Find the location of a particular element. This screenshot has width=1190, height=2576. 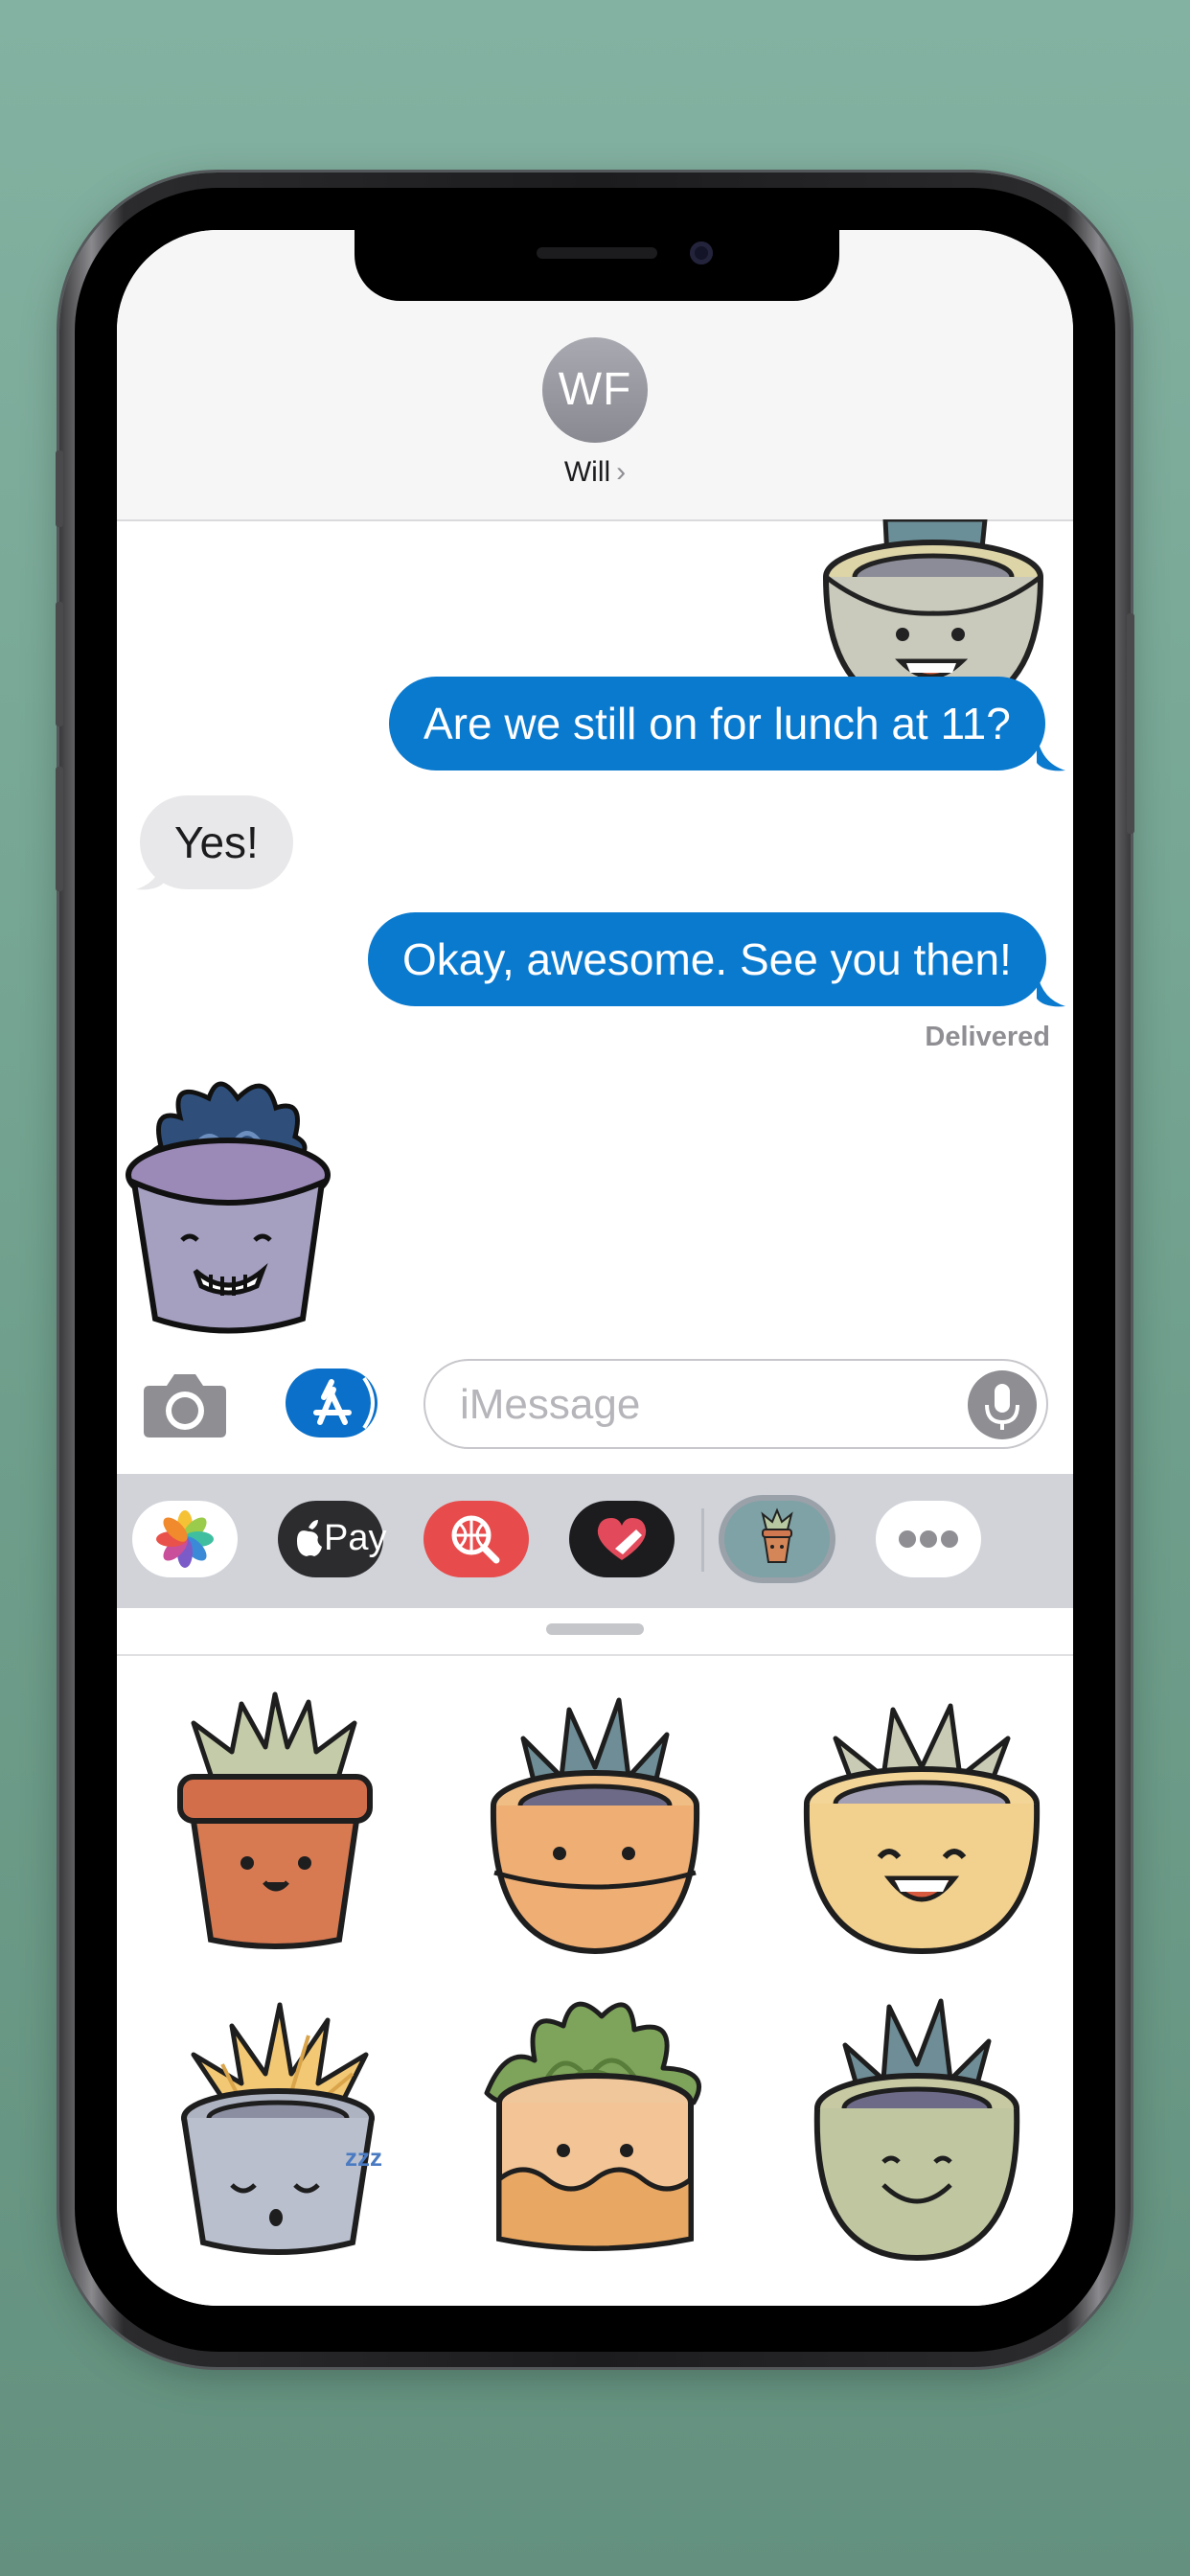

earpiece-speaker is located at coordinates (597, 253).